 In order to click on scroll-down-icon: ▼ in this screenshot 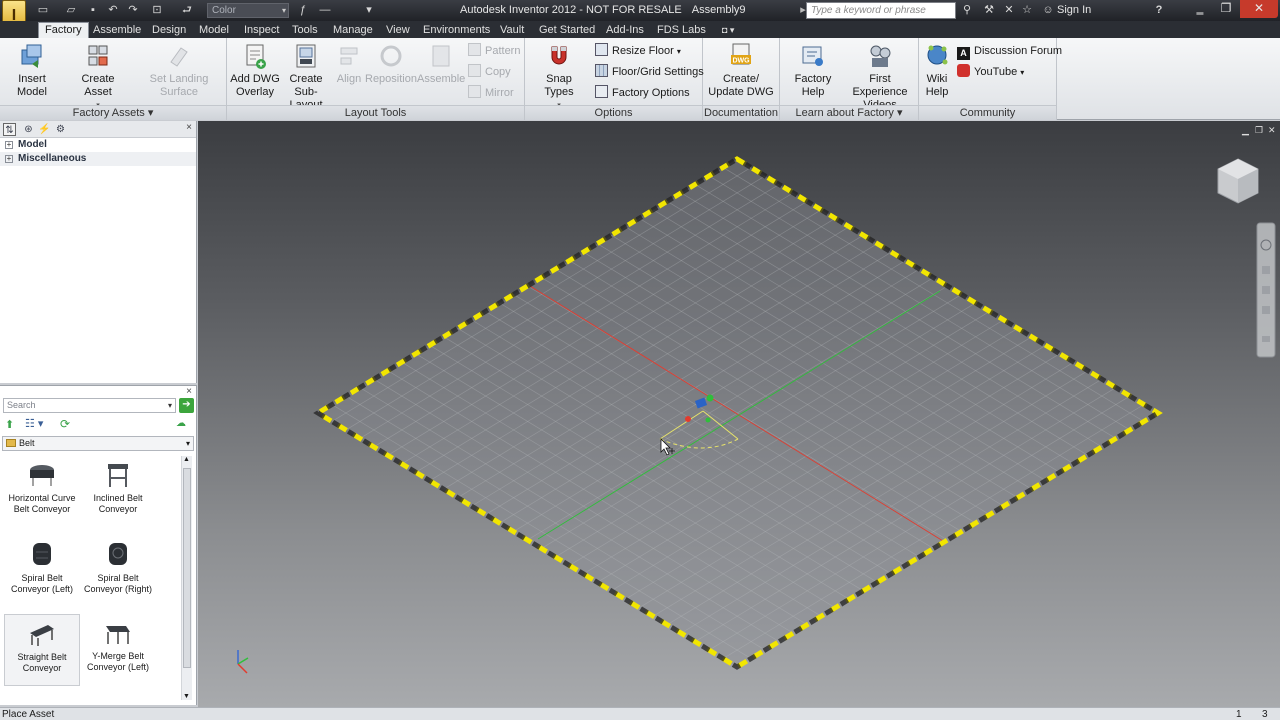, I will do `click(186, 696)`.